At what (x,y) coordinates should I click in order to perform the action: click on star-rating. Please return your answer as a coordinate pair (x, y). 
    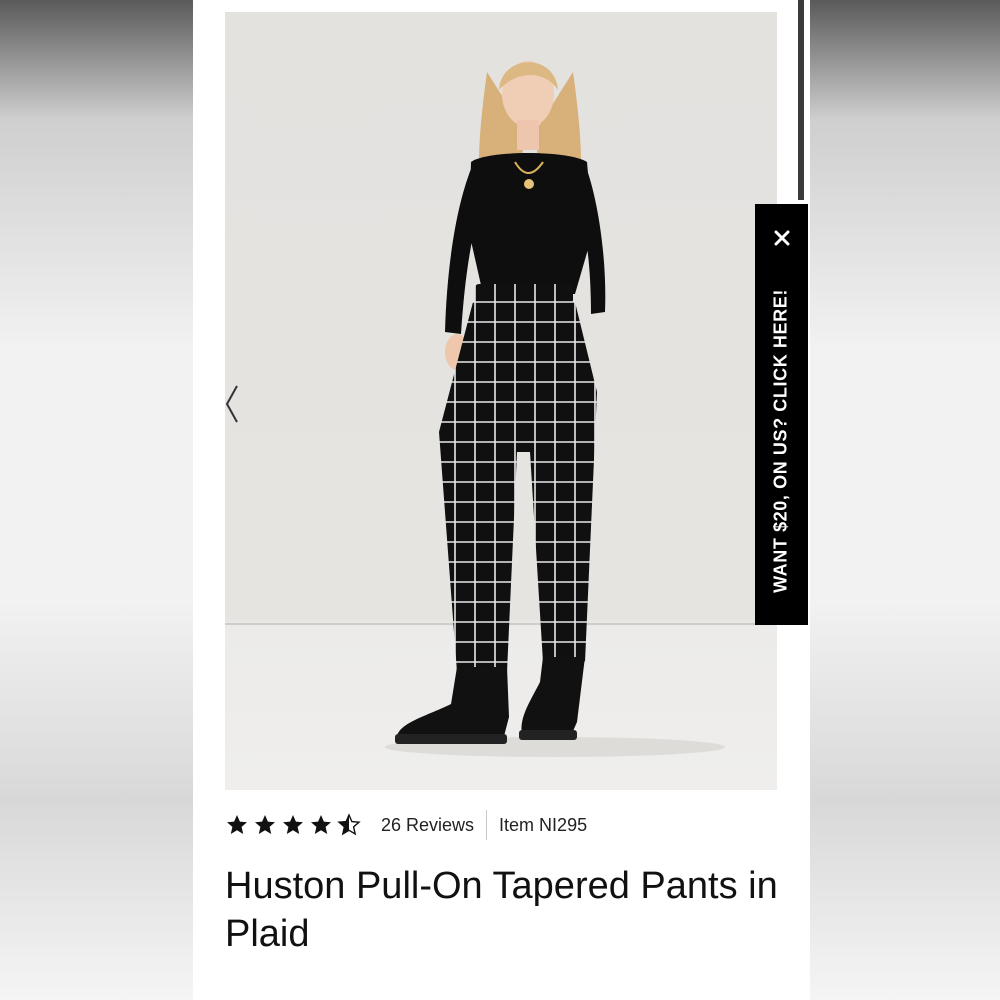
    Looking at the image, I should click on (293, 825).